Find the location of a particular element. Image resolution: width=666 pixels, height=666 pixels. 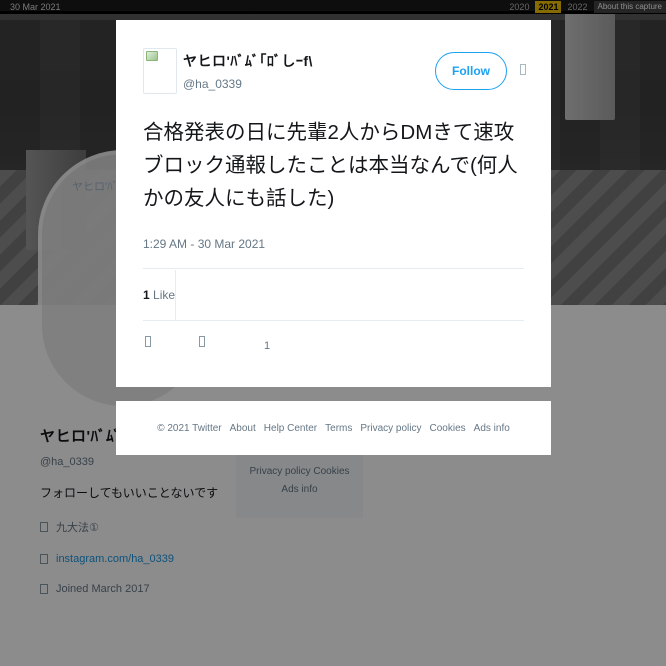

reply-icon is located at coordinates (148, 341).